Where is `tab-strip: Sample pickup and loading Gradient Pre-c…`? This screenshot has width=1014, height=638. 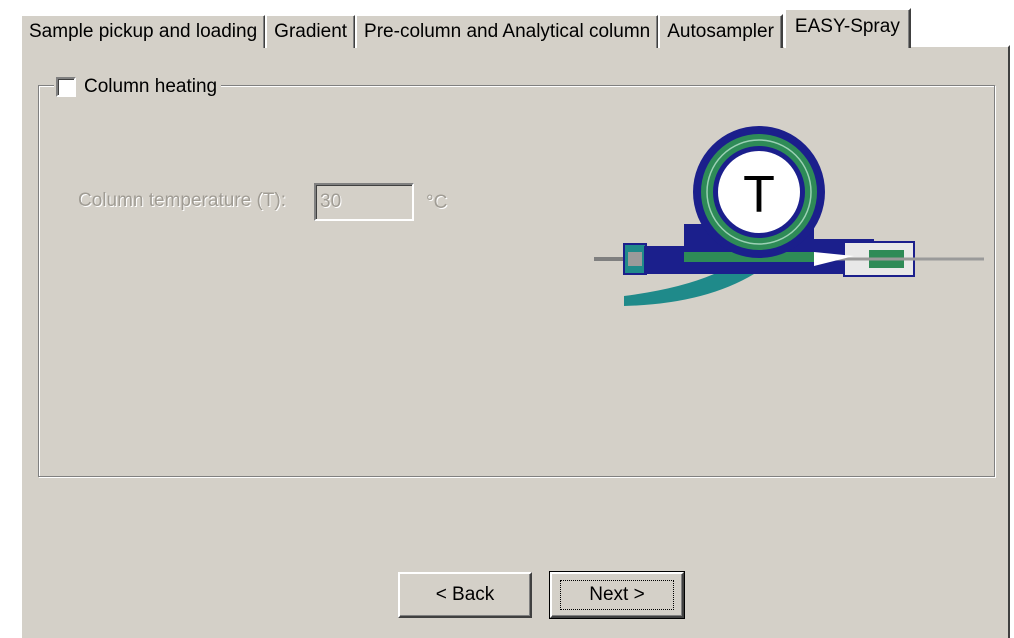 tab-strip: Sample pickup and loading Gradient Pre-c… is located at coordinates (465, 28).